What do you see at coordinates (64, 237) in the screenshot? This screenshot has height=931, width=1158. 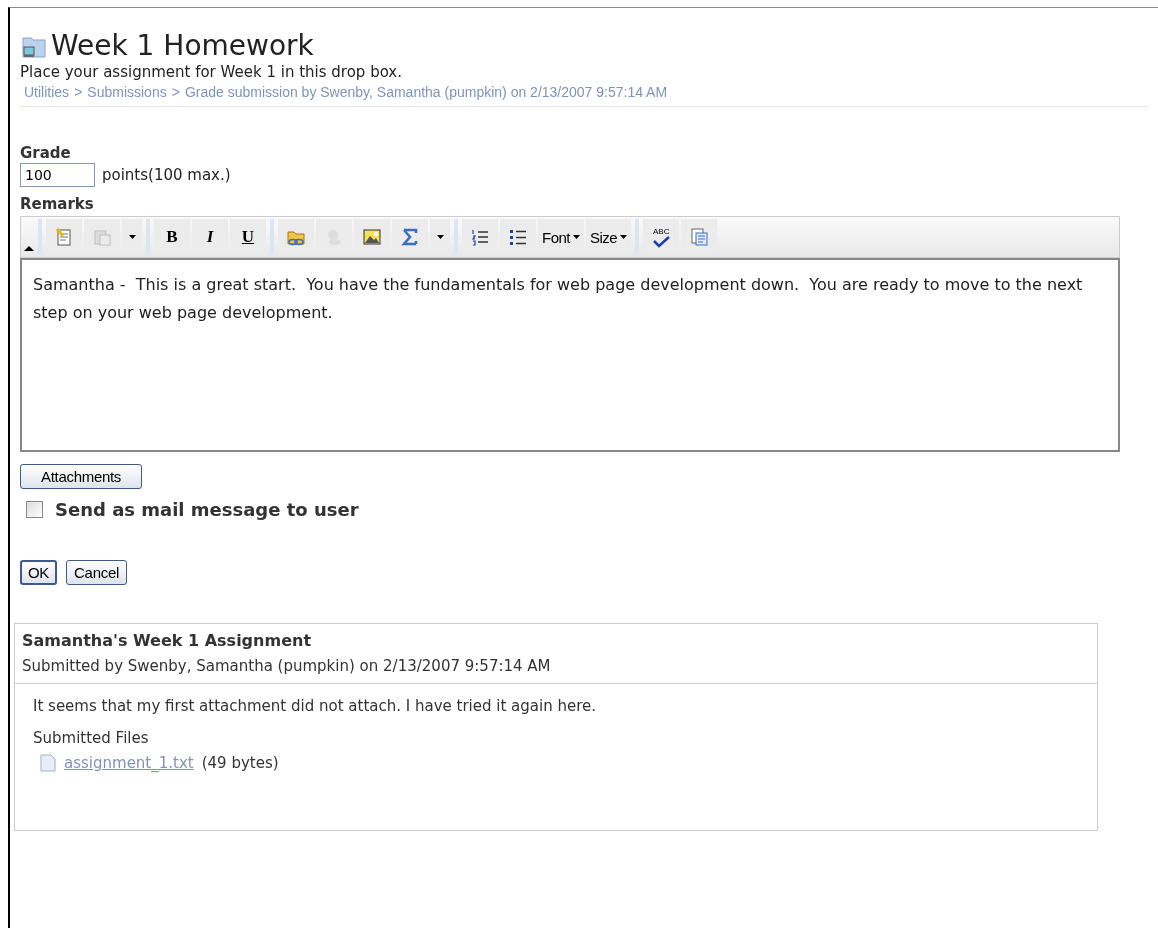 I see `note-pencil-icon` at bounding box center [64, 237].